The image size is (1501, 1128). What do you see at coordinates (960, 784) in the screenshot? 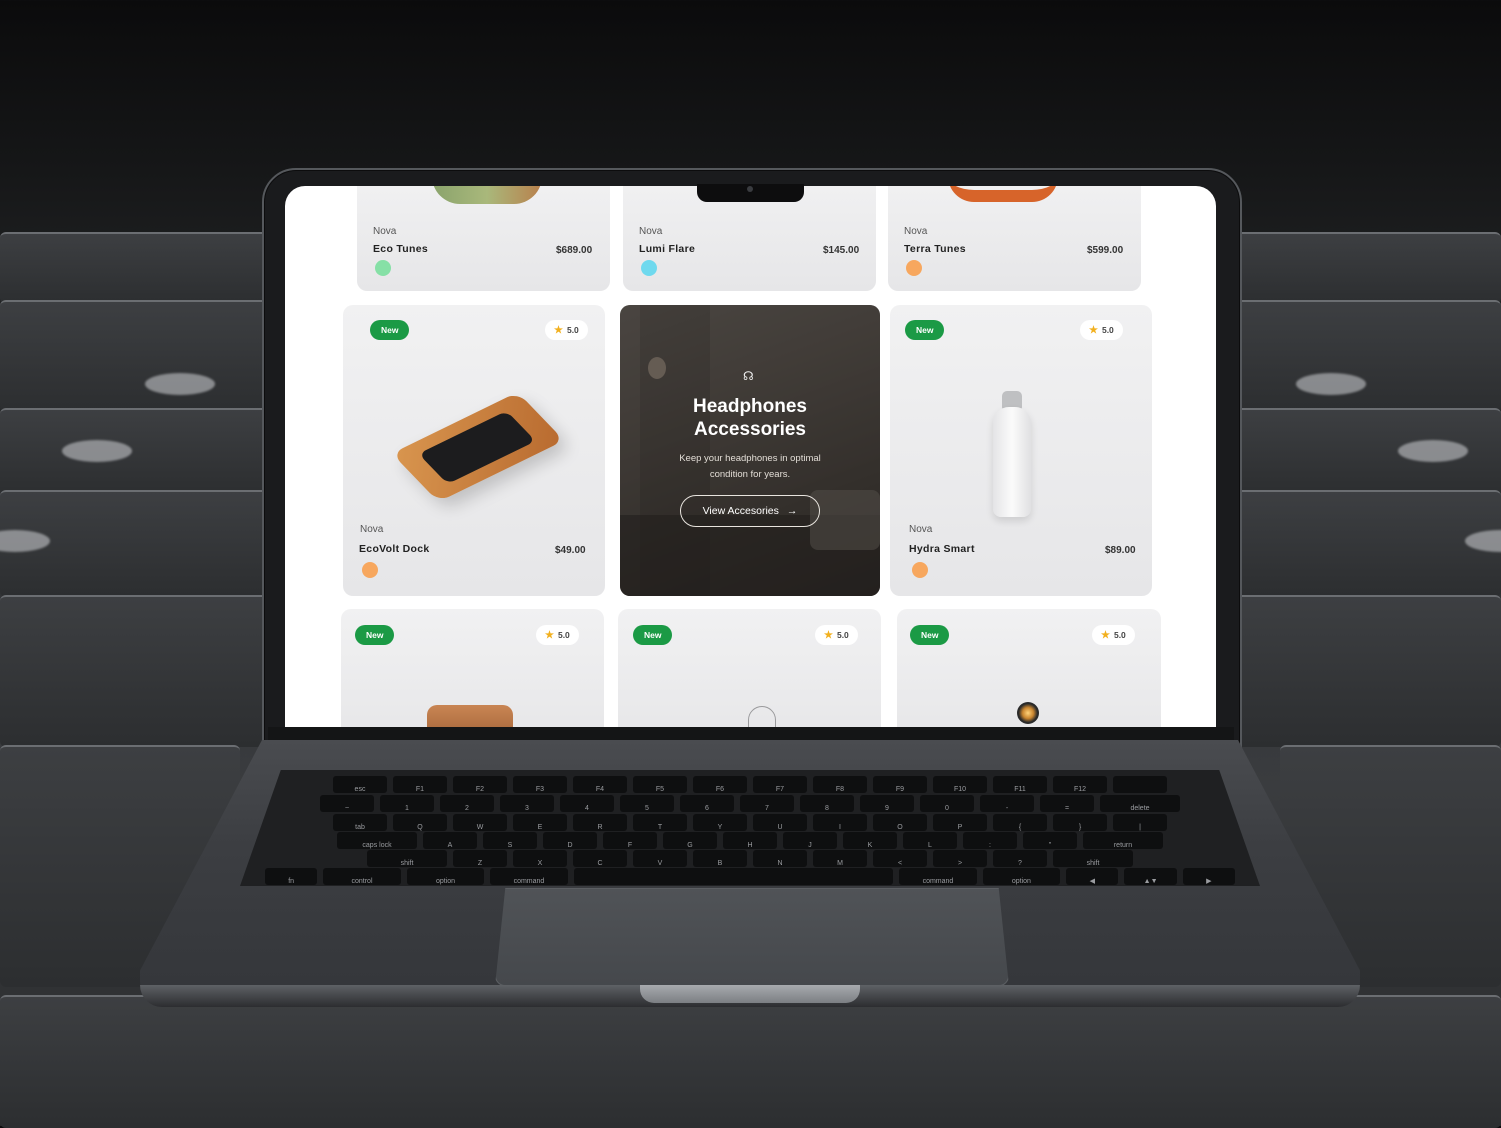
I see `keyboard-key: F10` at bounding box center [960, 784].